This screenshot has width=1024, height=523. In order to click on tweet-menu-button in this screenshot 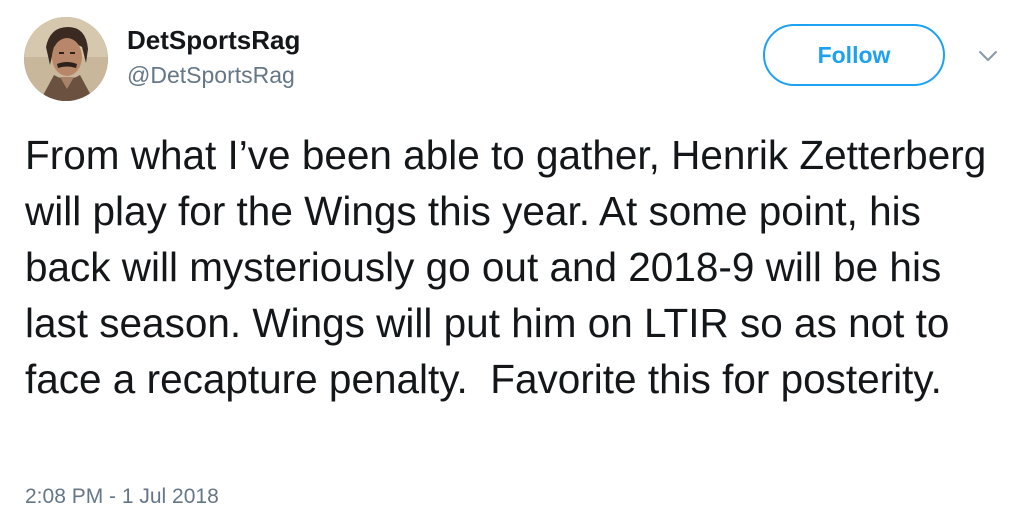, I will do `click(988, 56)`.